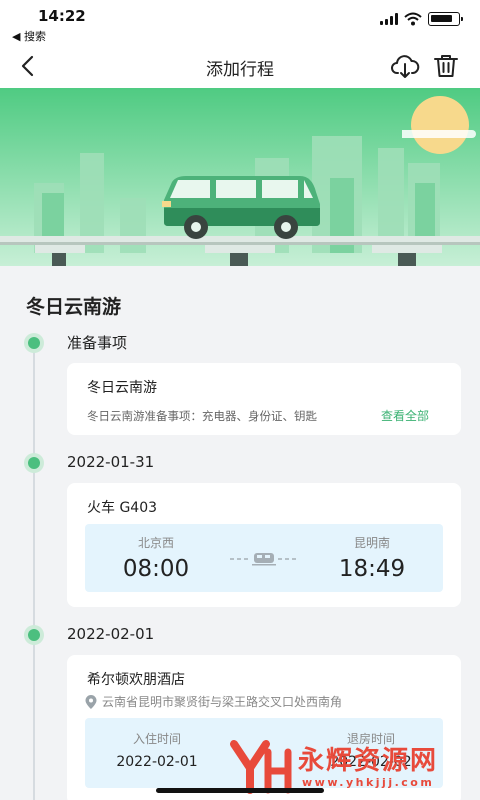  I want to click on nav-bar: 添加行程, so click(240, 66).